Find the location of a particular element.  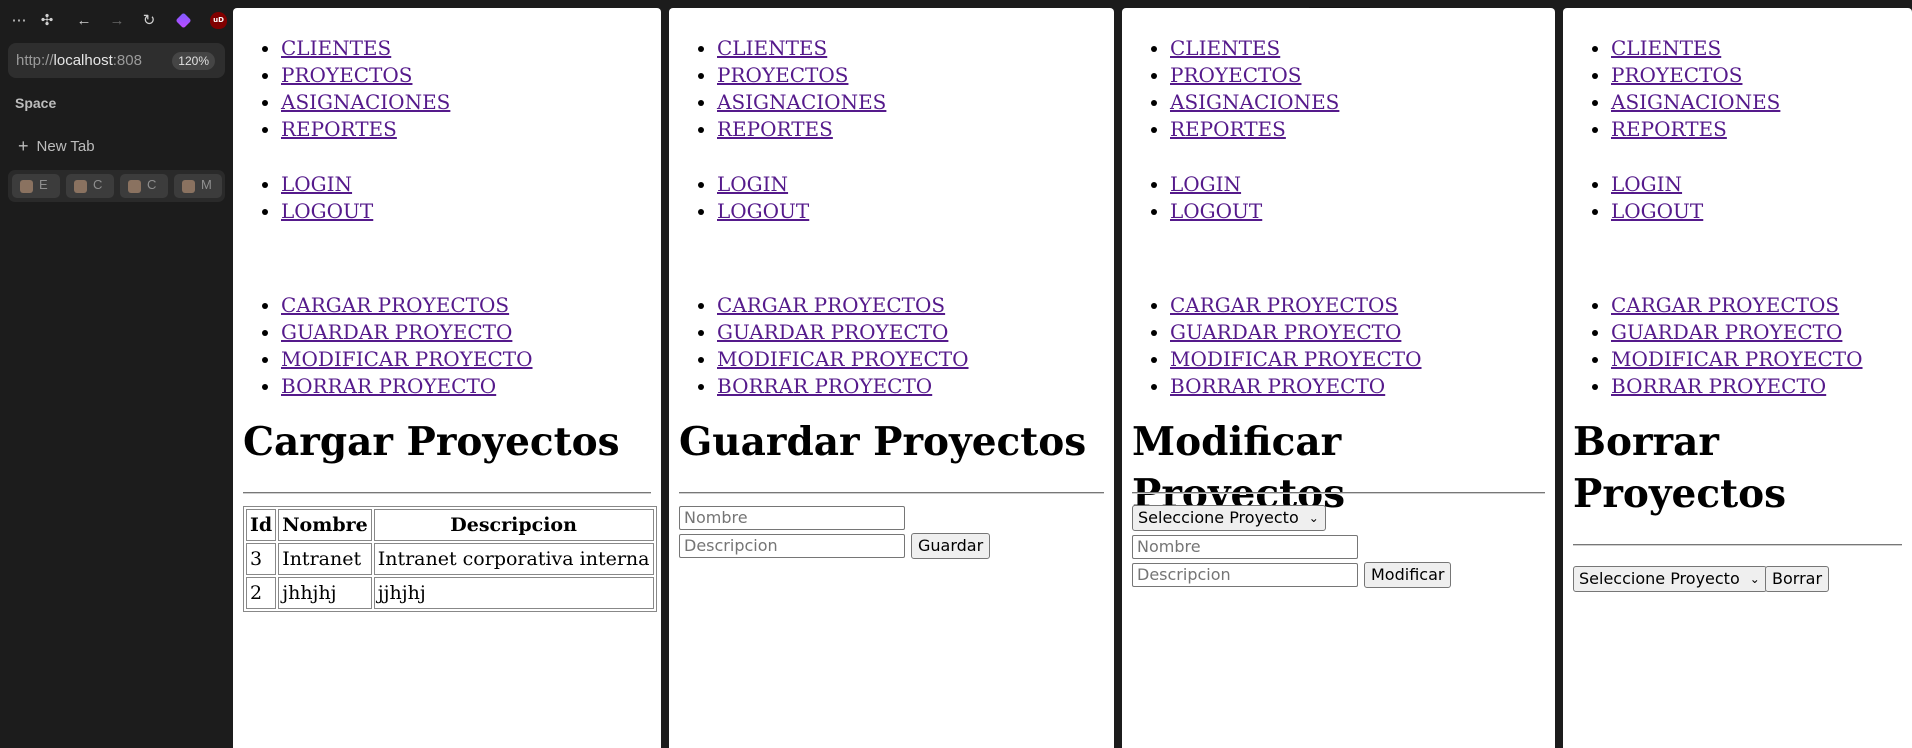

url-bar: http://localhost:808 120% is located at coordinates (116, 60).